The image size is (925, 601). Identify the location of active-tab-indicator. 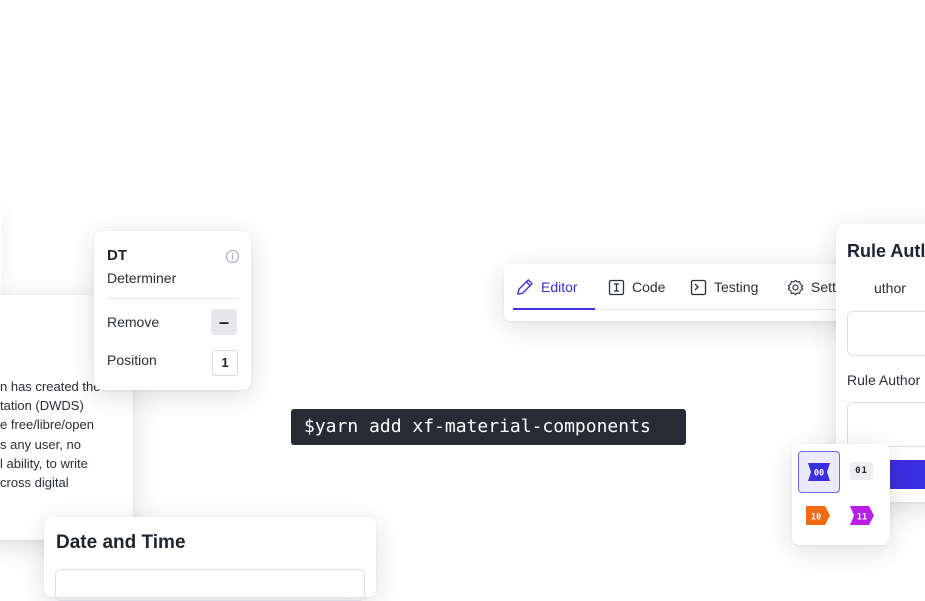
(554, 309).